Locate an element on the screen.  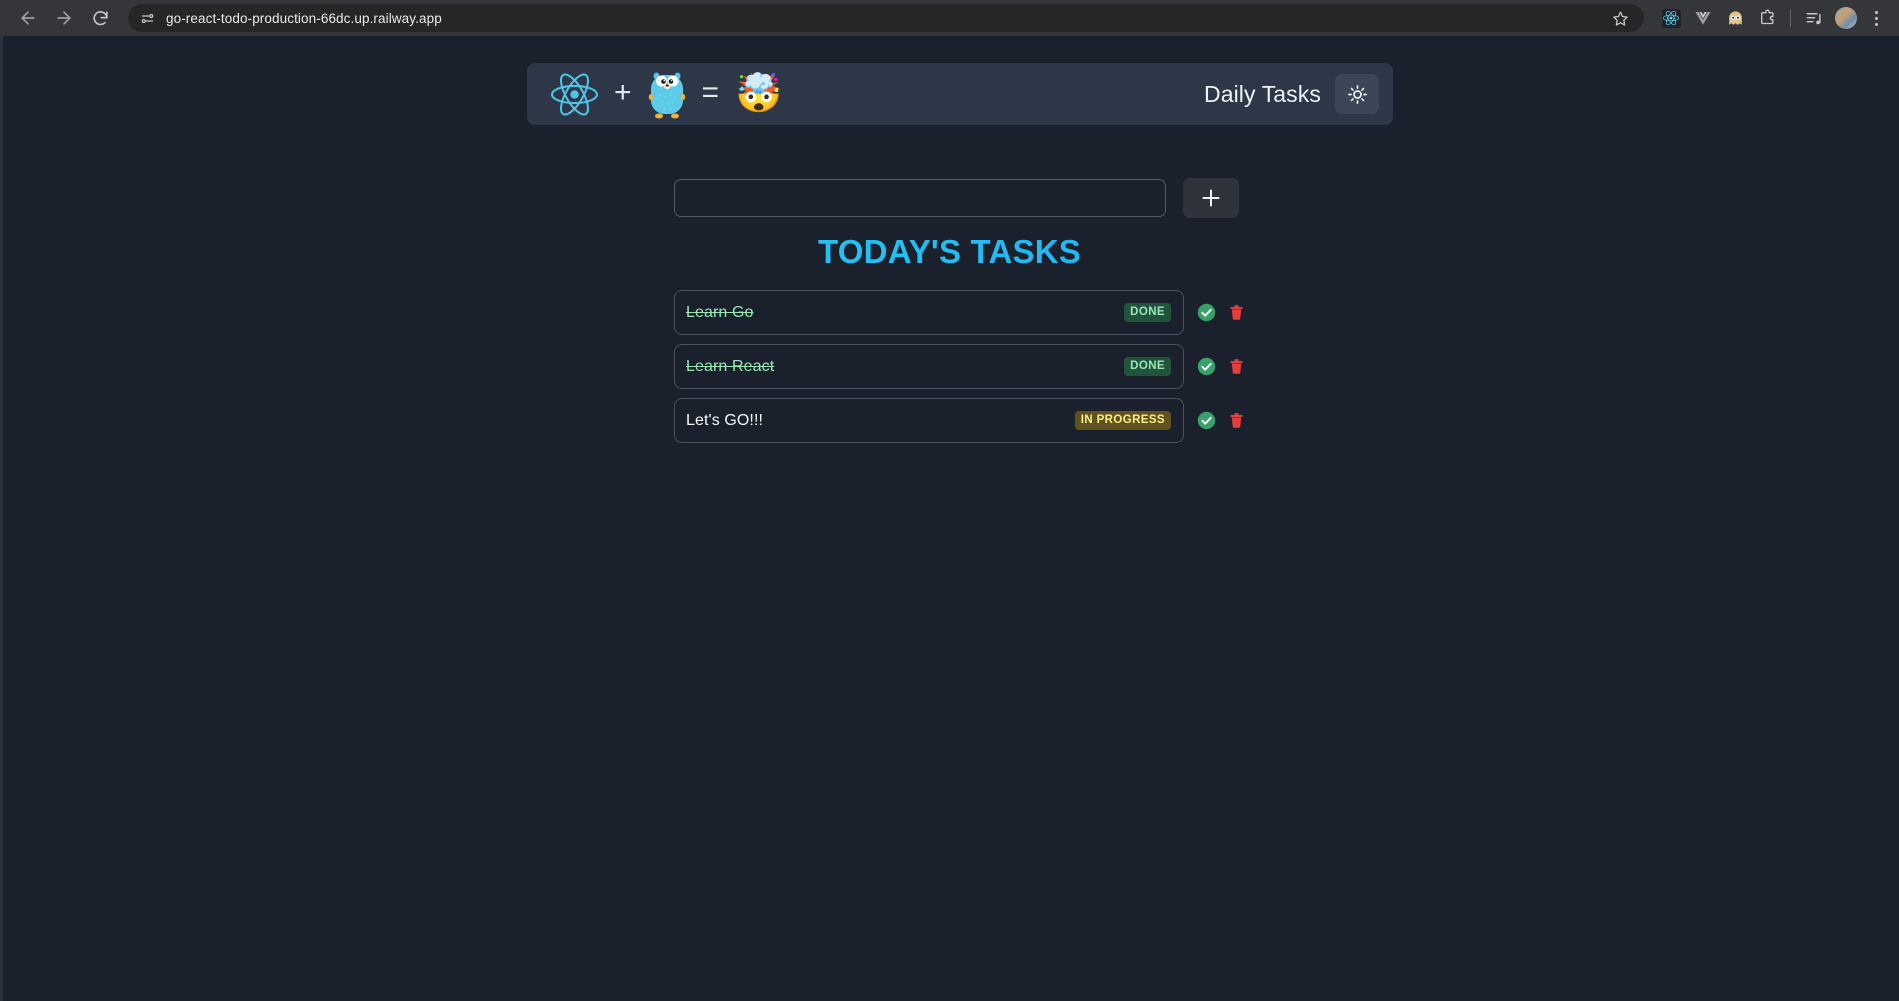
arrow-right-icon is located at coordinates (64, 18).